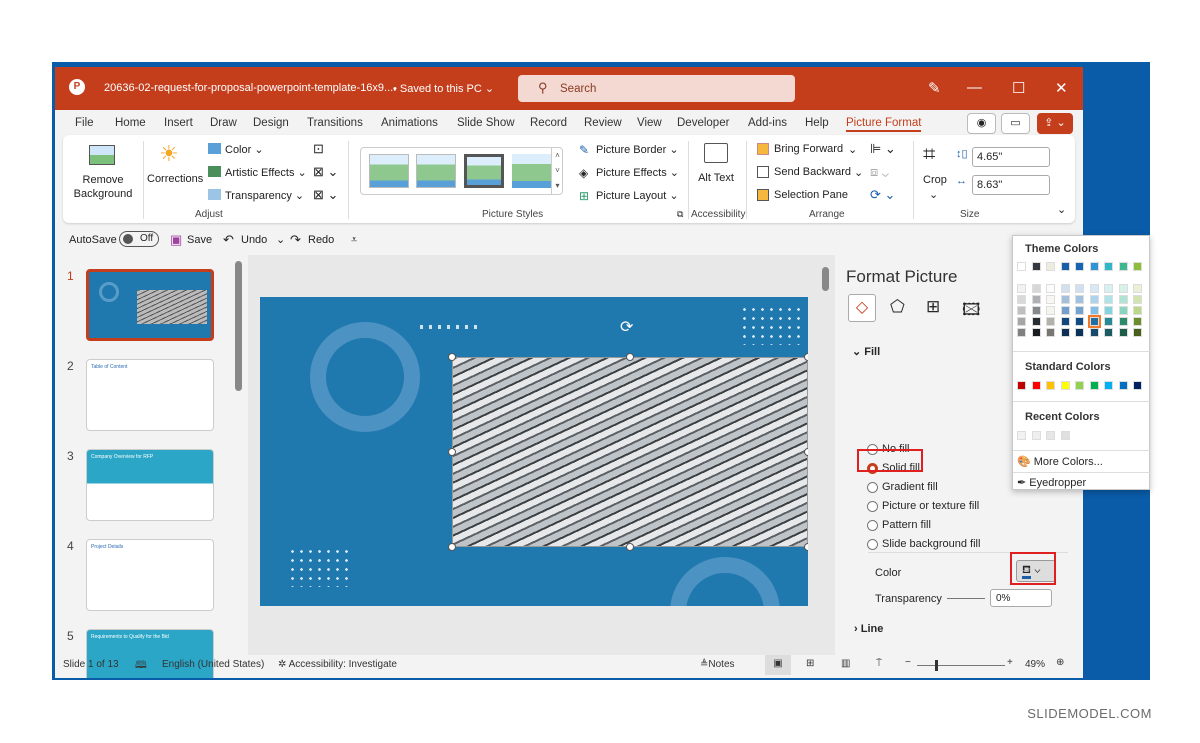 The height and width of the screenshot is (743, 1200). Describe the element at coordinates (1018, 88) in the screenshot. I see `maximize-button: ☐` at that location.